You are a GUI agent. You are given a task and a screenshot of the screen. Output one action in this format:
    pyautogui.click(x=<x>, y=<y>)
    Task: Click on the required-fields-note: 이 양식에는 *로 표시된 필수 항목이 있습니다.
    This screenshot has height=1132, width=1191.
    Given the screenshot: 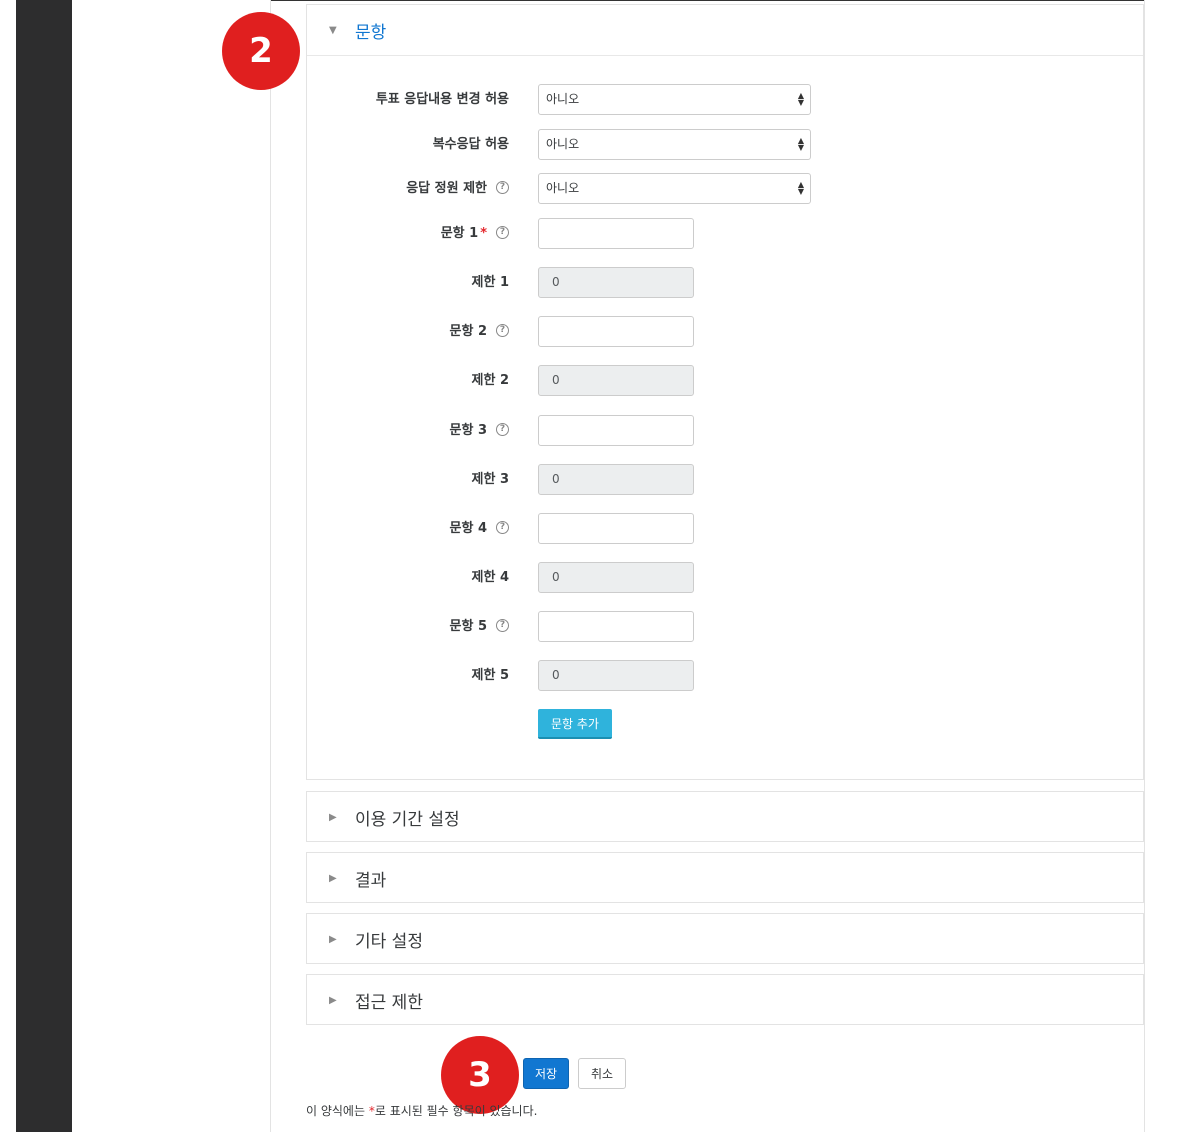 What is the action you would take?
    pyautogui.click(x=421, y=1110)
    